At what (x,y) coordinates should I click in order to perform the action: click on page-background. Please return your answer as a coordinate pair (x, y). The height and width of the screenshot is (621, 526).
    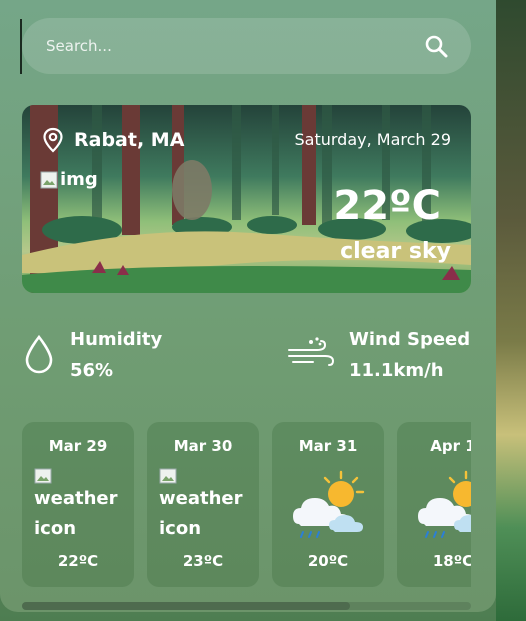
    Looking at the image, I should click on (511, 310).